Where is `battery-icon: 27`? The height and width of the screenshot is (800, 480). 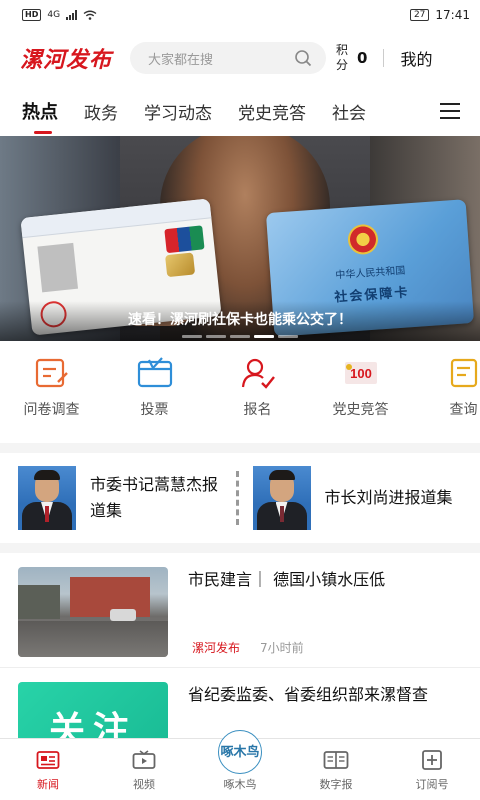 battery-icon: 27 is located at coordinates (419, 15).